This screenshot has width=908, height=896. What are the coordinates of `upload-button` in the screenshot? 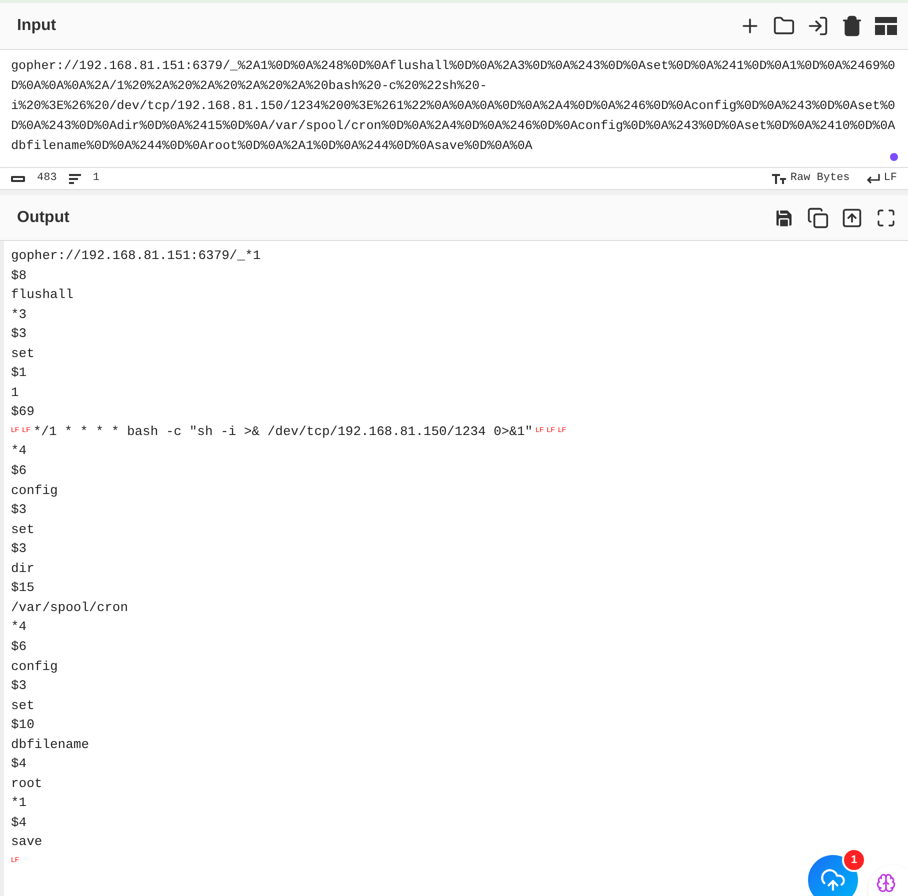 It's located at (833, 875).